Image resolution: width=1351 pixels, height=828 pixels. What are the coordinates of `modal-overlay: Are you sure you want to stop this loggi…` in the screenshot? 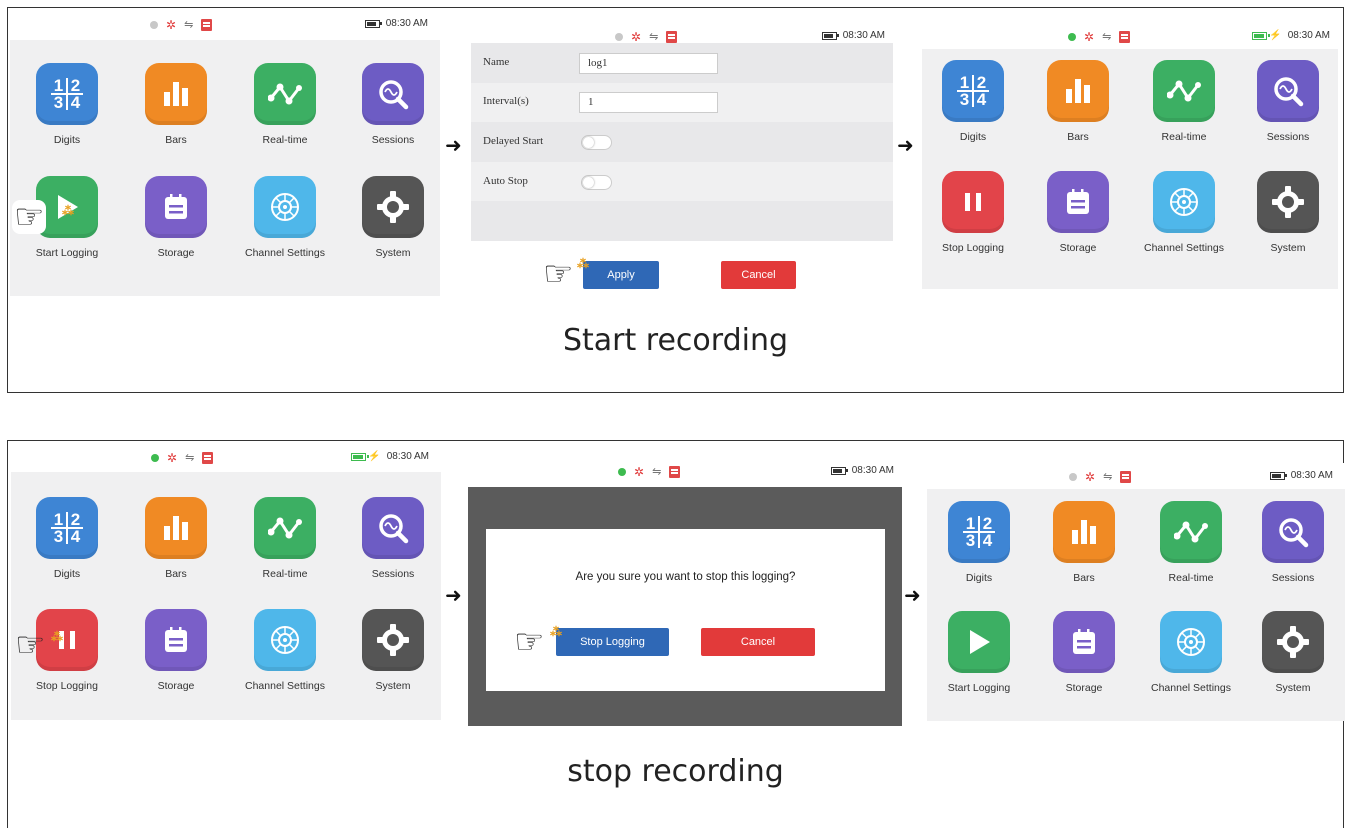 It's located at (685, 606).